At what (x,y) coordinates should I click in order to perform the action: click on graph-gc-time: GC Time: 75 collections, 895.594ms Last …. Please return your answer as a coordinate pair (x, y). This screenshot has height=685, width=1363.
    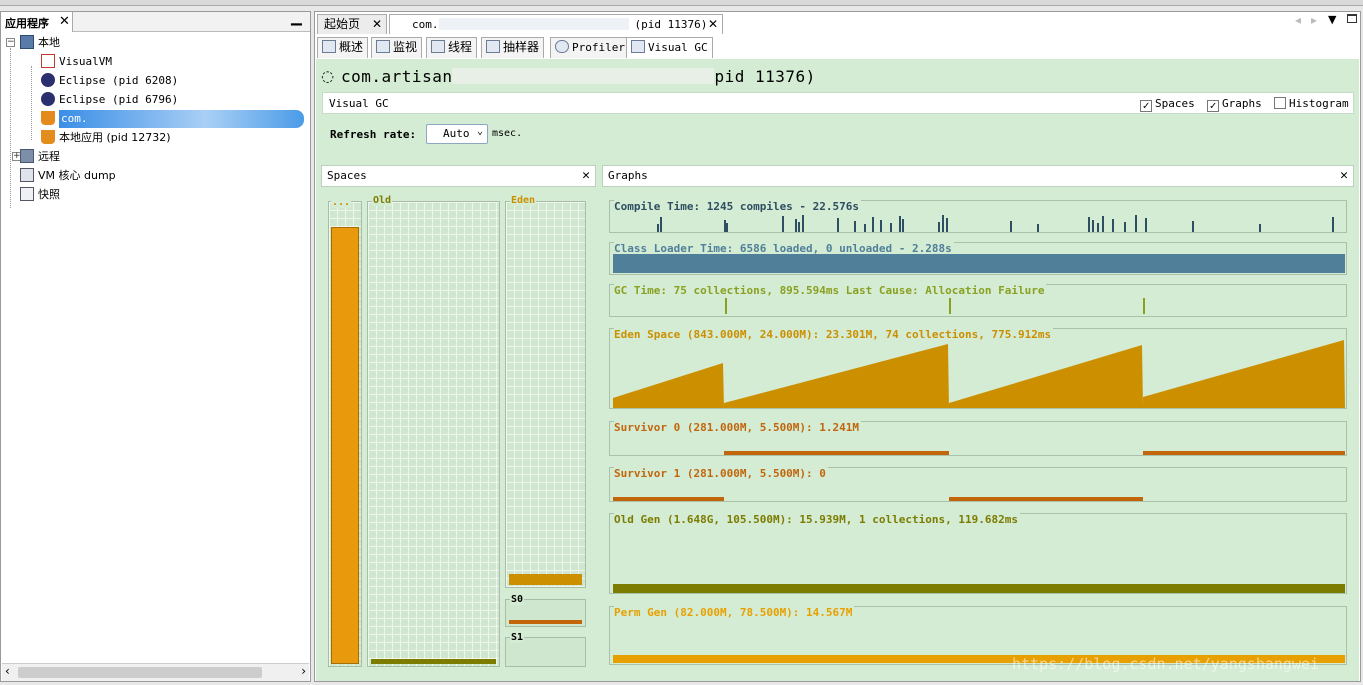
    Looking at the image, I should click on (978, 300).